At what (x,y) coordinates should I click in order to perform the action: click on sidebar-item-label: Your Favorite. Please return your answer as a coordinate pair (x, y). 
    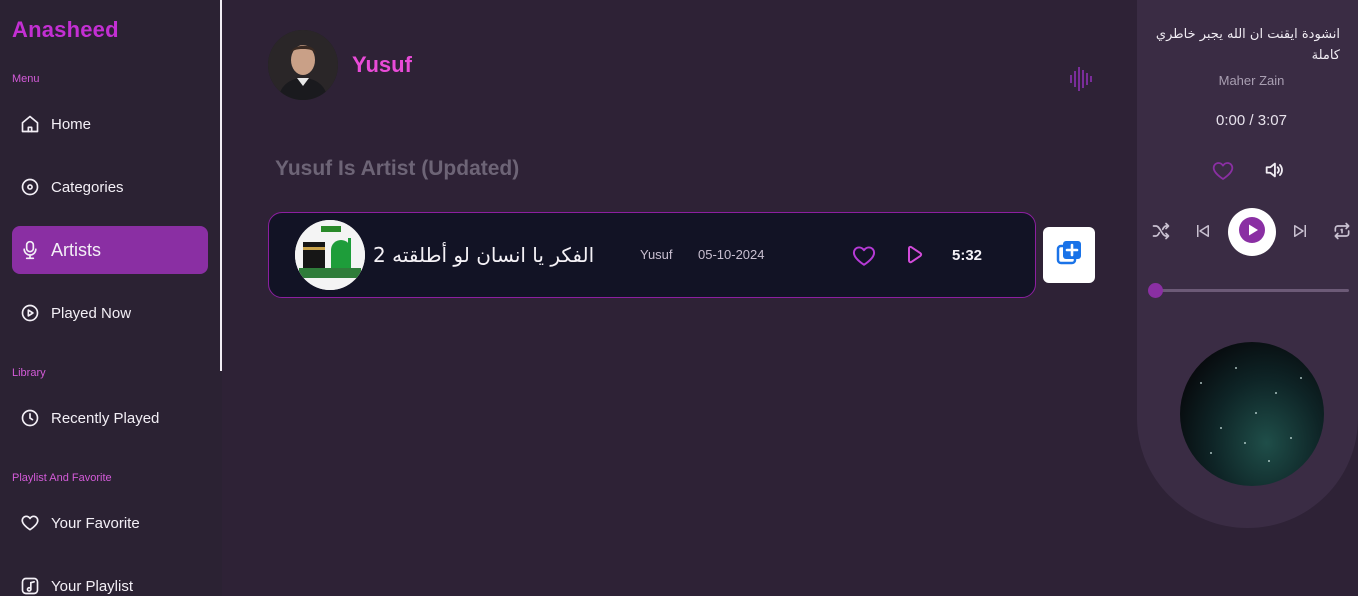
    Looking at the image, I should click on (95, 523).